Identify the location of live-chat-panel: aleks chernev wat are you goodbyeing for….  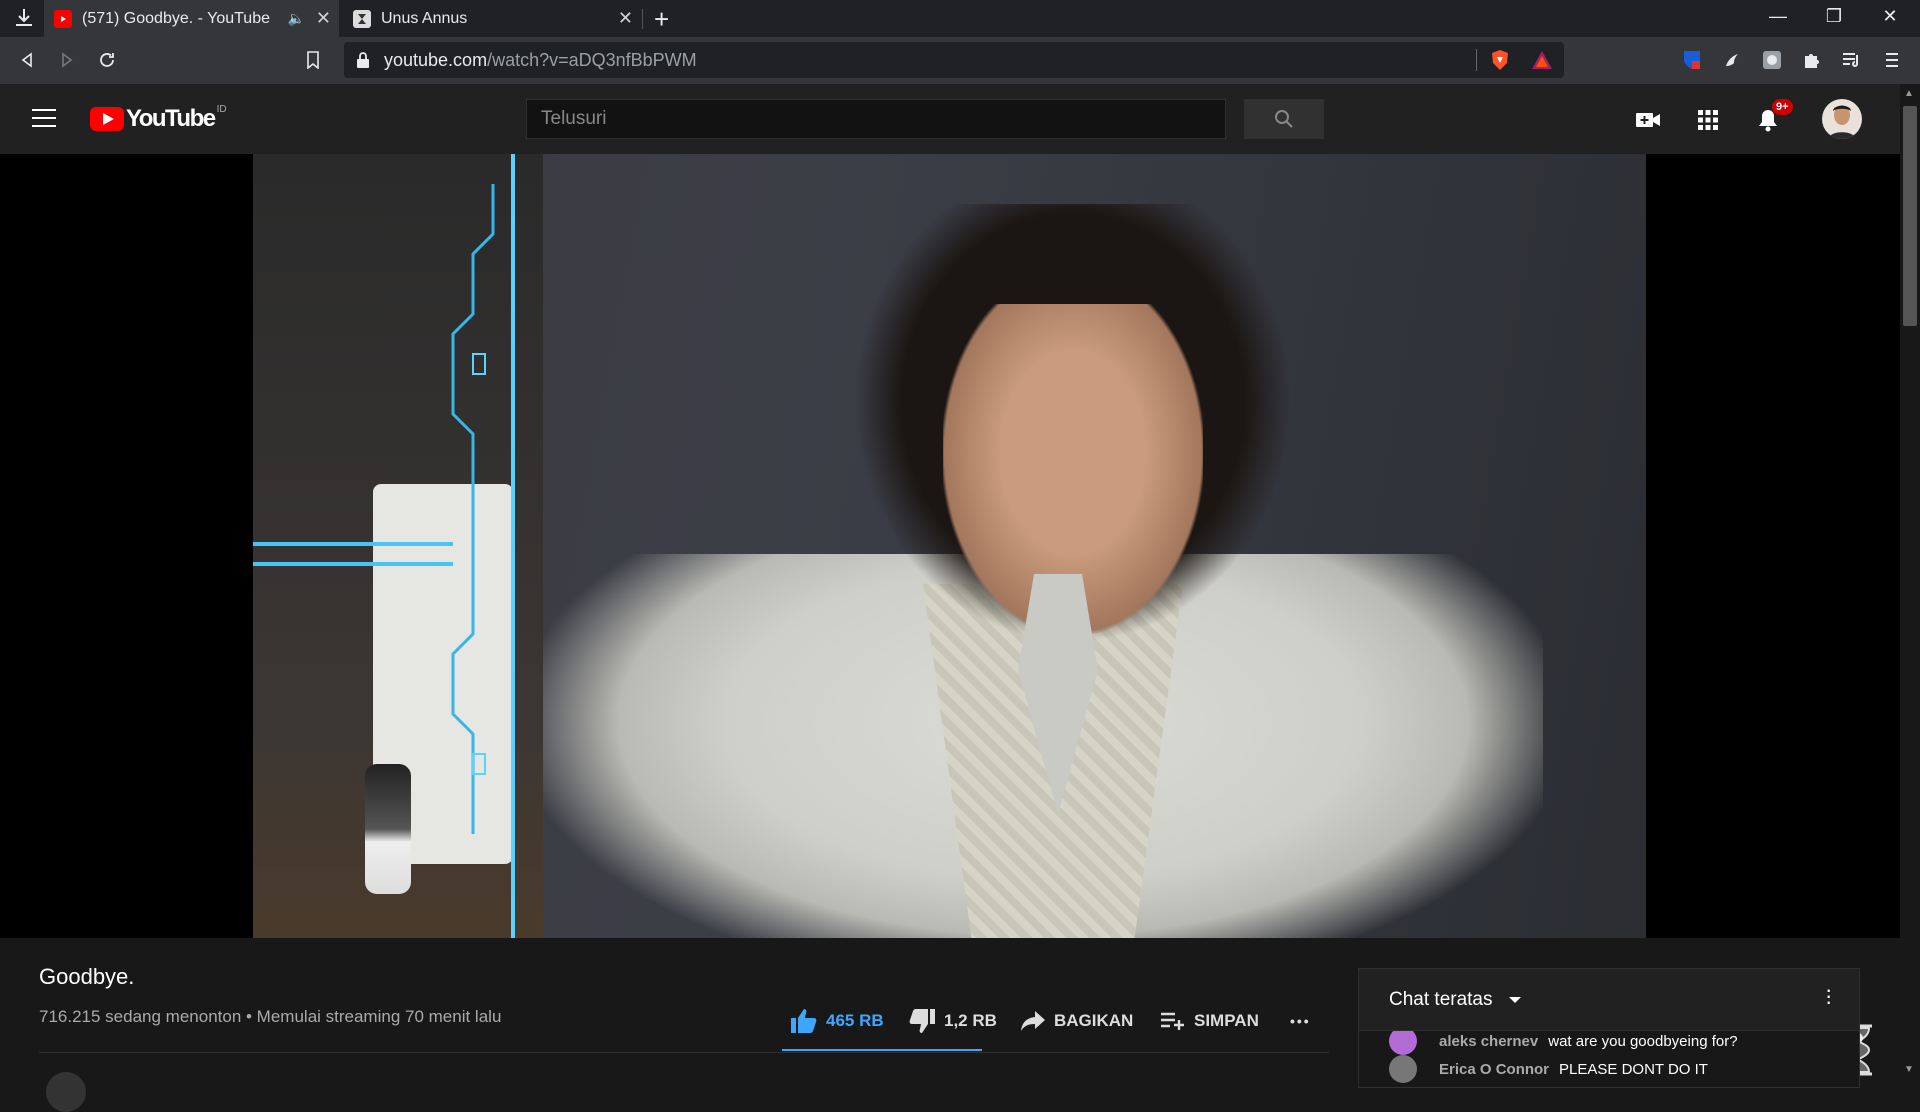
(1609, 1028).